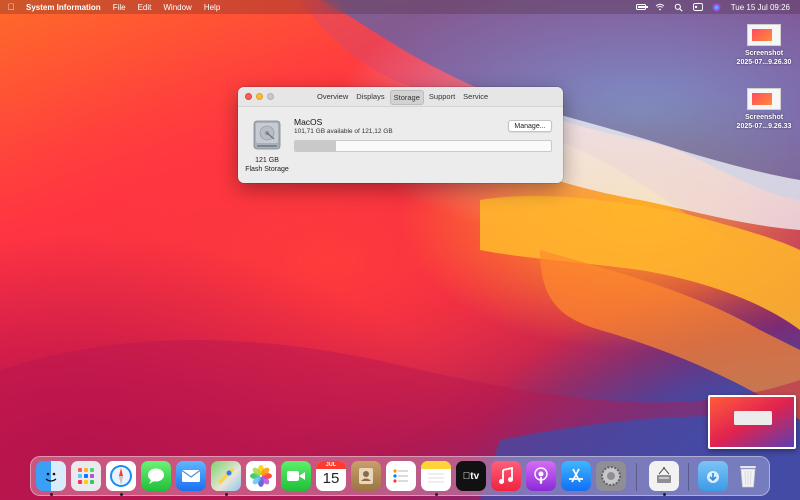 The height and width of the screenshot is (500, 800). Describe the element at coordinates (51, 476) in the screenshot. I see `finder-icon` at that location.